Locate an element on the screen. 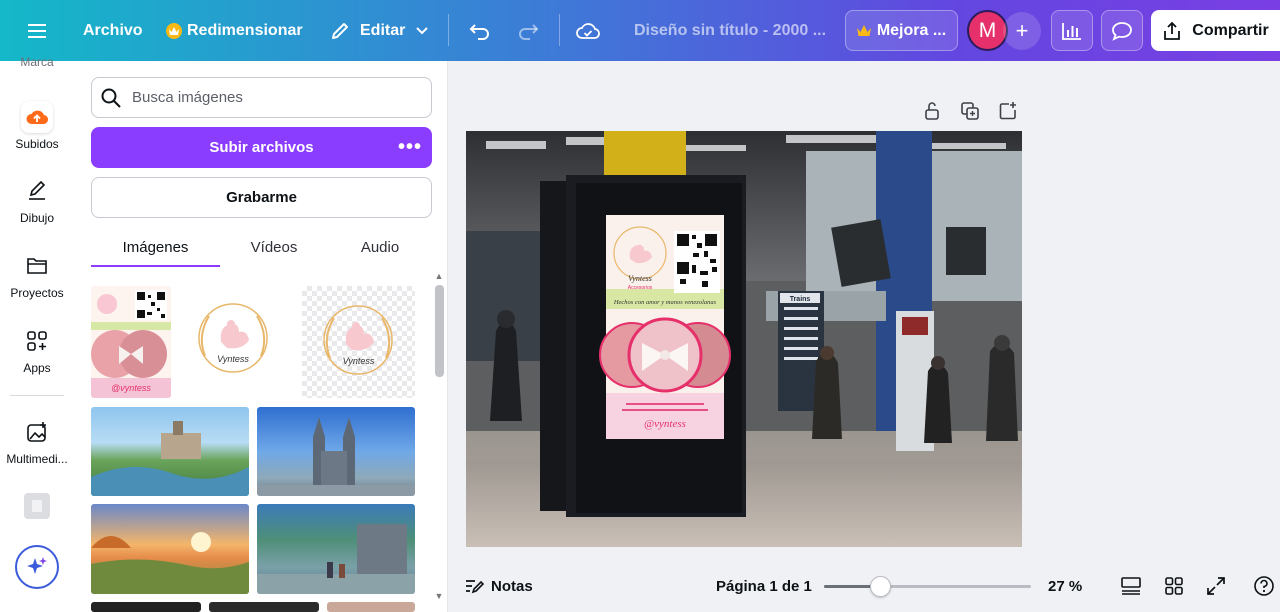 The width and height of the screenshot is (1280, 612). main-menu-button is located at coordinates (37, 30).